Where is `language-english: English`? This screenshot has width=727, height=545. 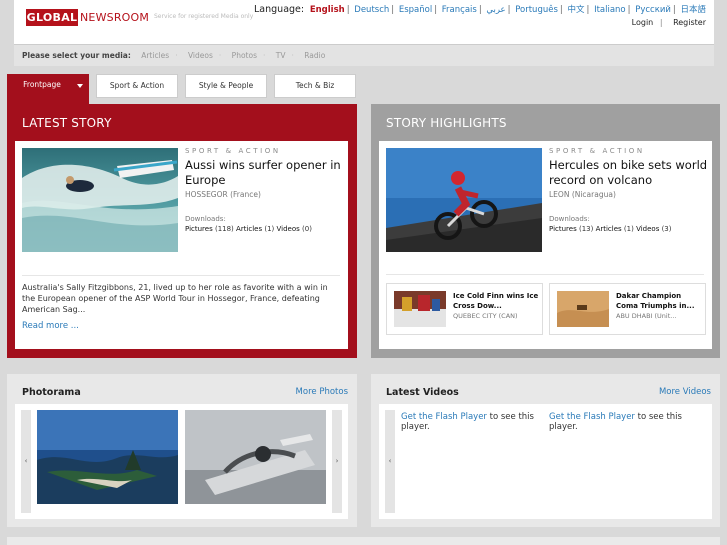 language-english: English is located at coordinates (327, 10).